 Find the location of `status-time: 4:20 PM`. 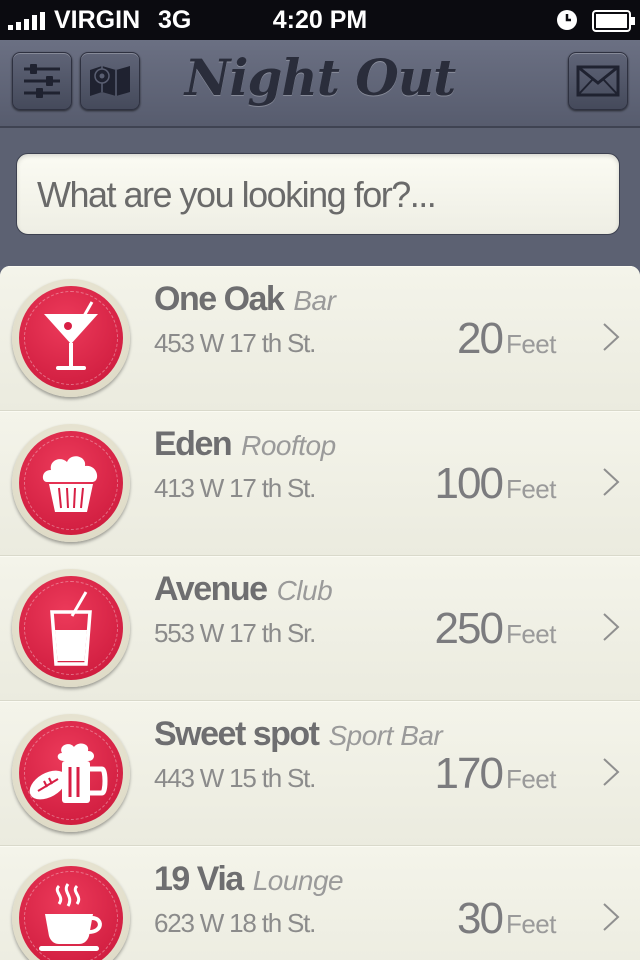

status-time: 4:20 PM is located at coordinates (320, 20).